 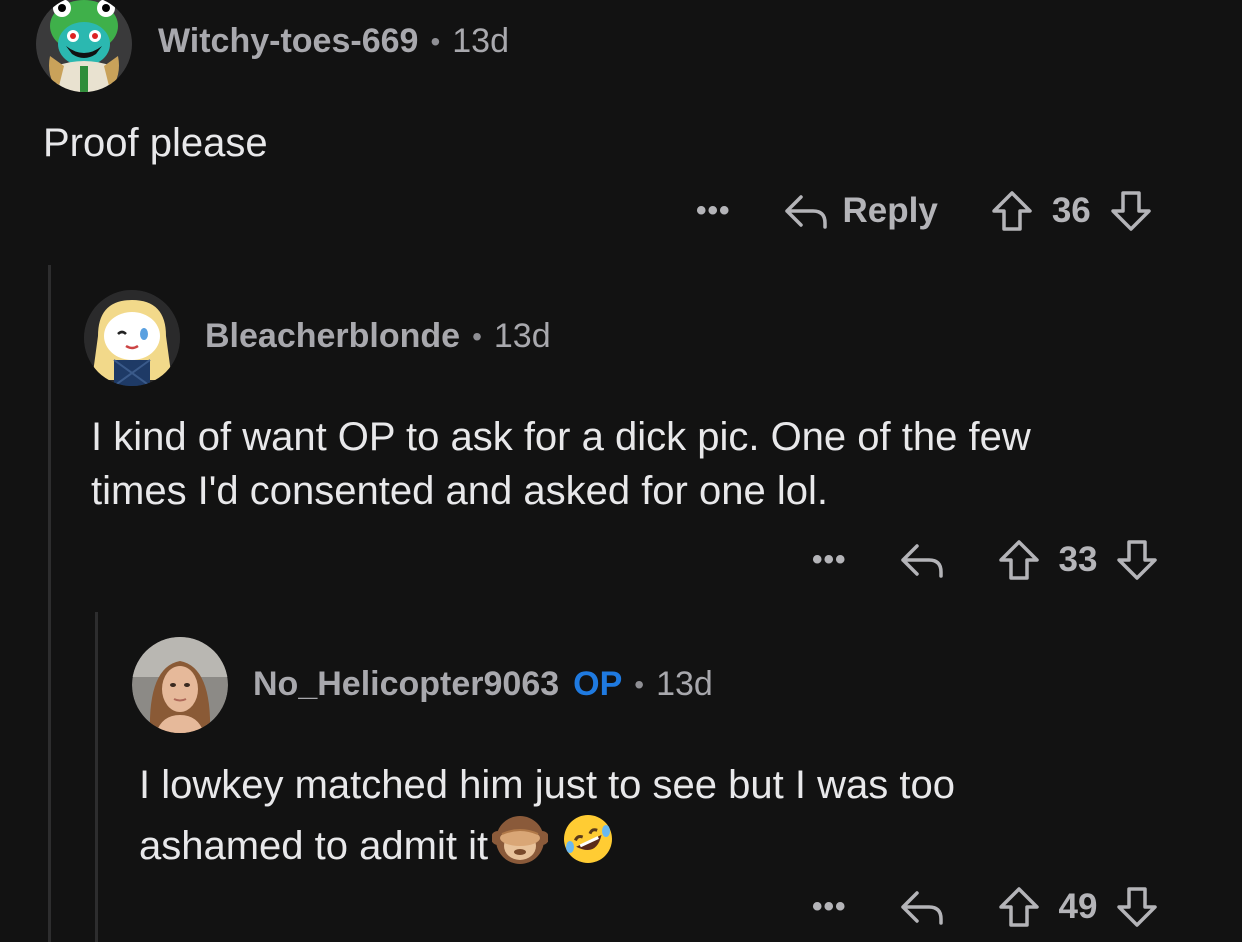 What do you see at coordinates (520, 846) in the screenshot?
I see `see-no-evil-monkey-emoji` at bounding box center [520, 846].